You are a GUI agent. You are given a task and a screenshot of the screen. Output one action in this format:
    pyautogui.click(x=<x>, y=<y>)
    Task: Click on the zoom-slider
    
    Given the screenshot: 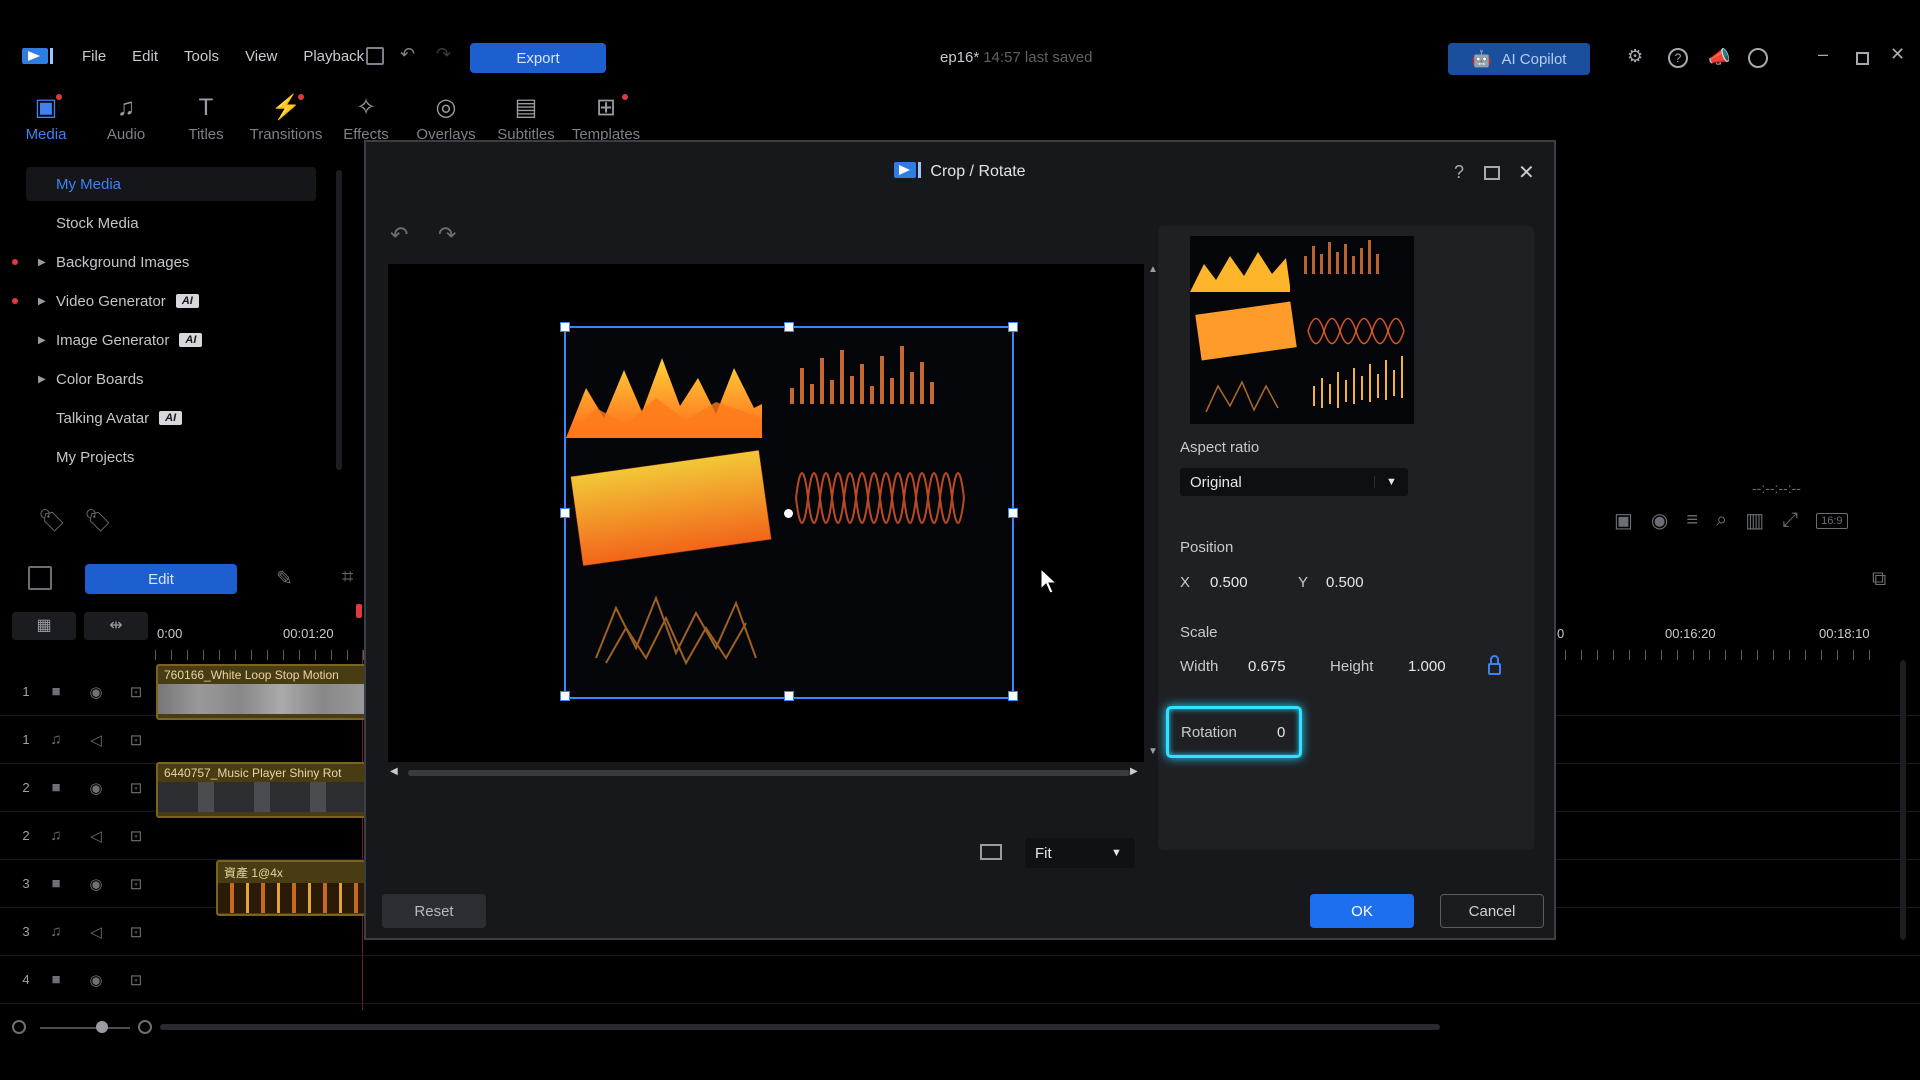 What is the action you would take?
    pyautogui.click(x=85, y=1028)
    